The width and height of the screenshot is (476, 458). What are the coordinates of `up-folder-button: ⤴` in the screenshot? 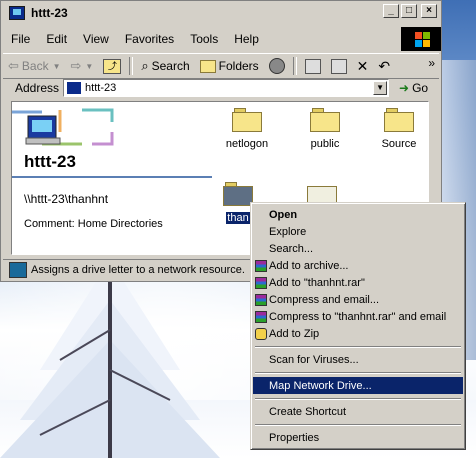 It's located at (112, 66).